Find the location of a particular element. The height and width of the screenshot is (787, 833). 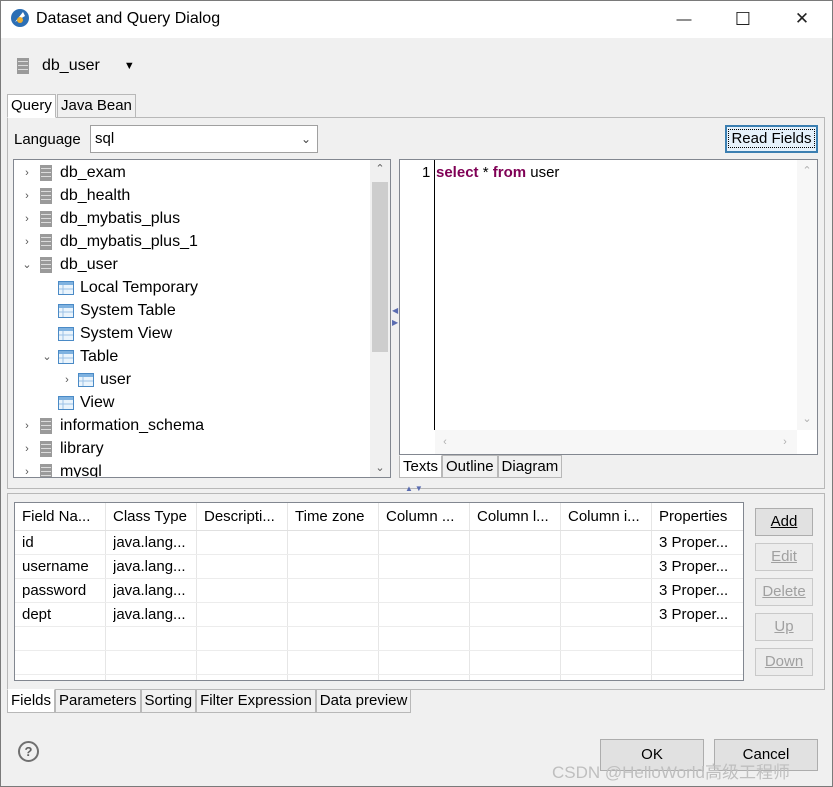

chevron-down-icon: ▼ is located at coordinates (129, 66).